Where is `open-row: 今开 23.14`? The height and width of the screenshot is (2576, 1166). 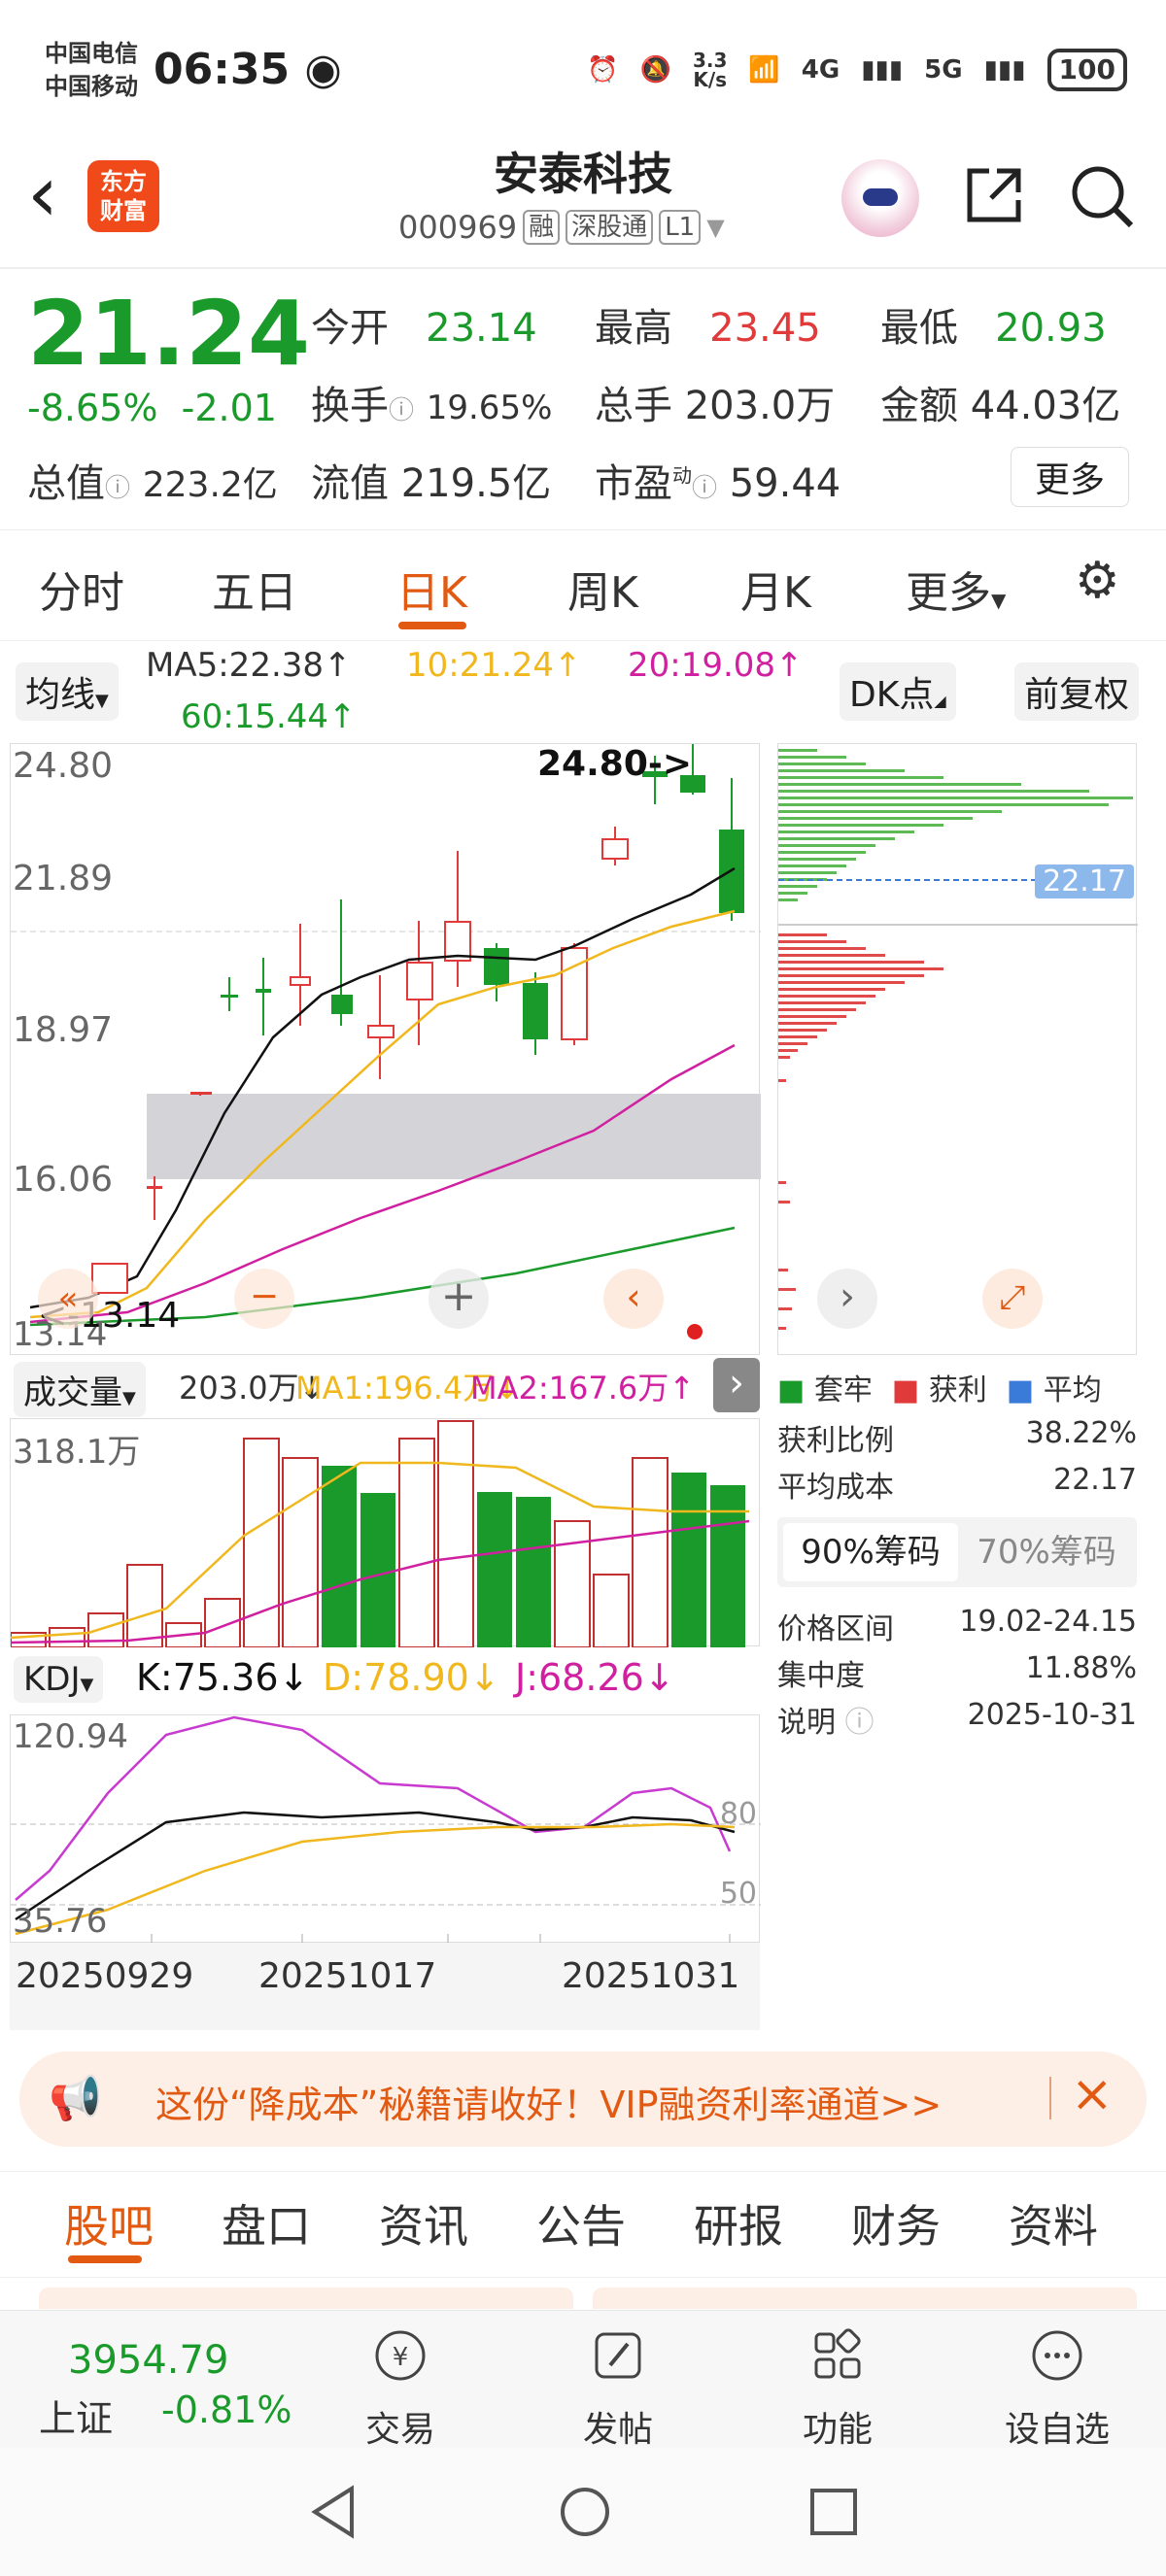
open-row: 今开 23.14 is located at coordinates (424, 324).